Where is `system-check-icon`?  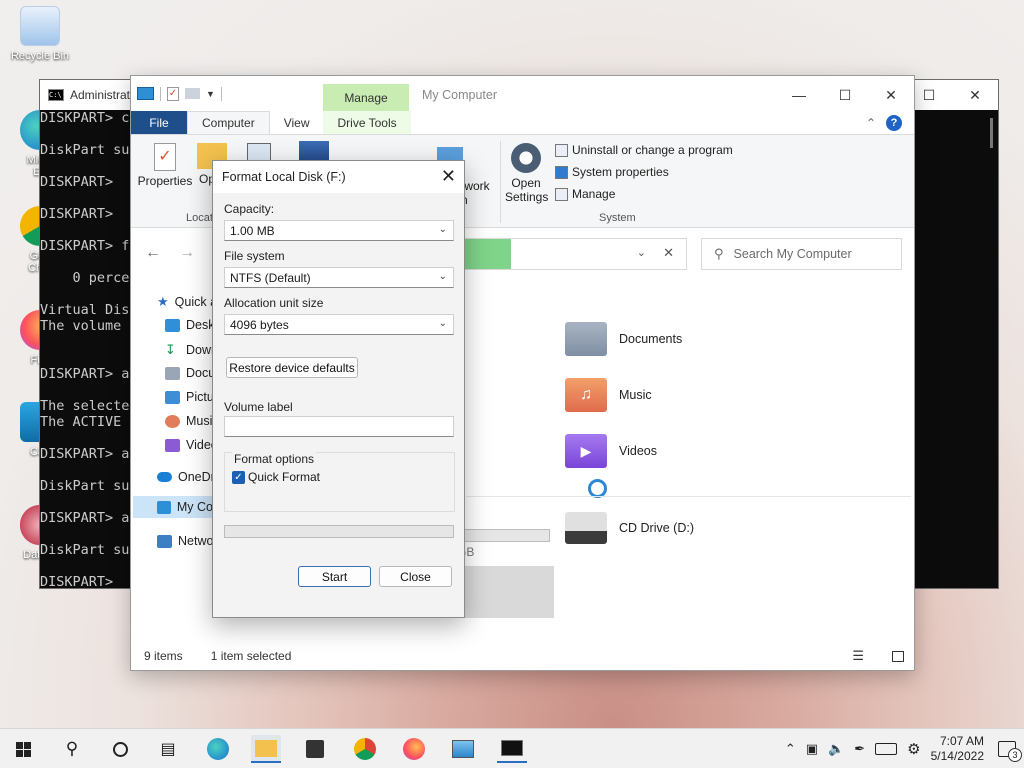
system-check-icon is located at coordinates (561, 172).